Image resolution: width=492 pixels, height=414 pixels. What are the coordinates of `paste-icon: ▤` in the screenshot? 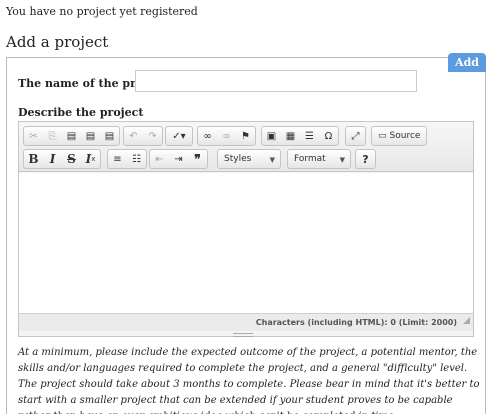 It's located at (71, 136).